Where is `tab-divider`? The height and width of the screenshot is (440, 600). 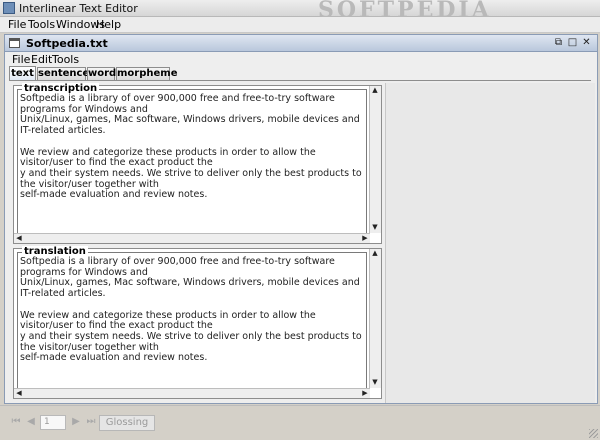
tab-divider is located at coordinates (300, 80).